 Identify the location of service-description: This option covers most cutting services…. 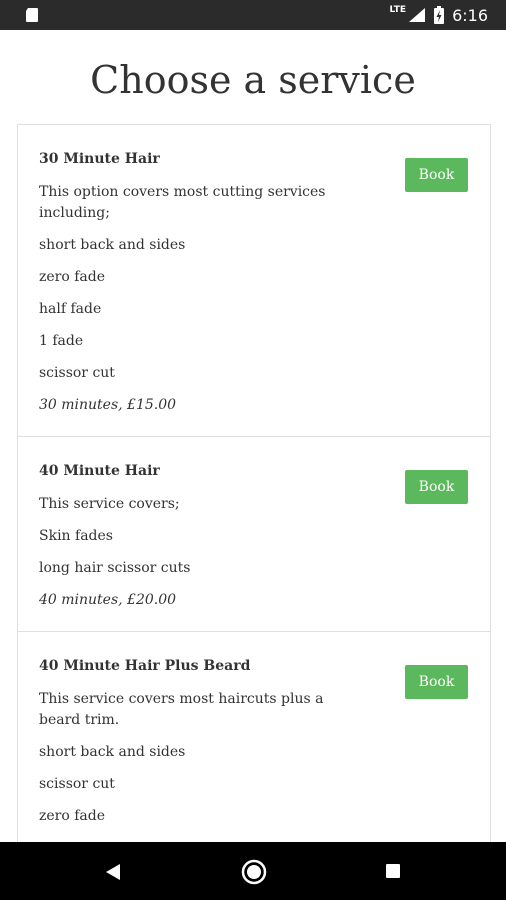
(182, 202).